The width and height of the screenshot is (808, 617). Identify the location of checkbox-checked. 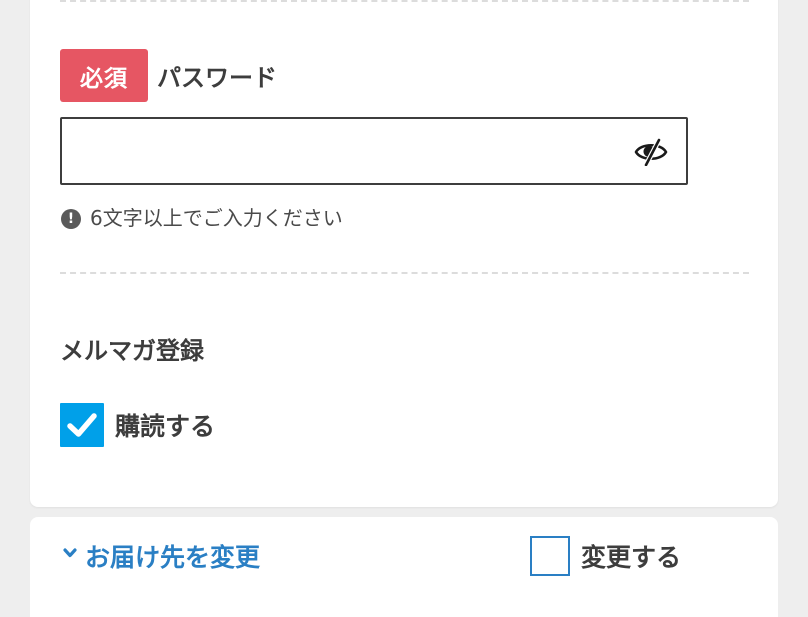
(82, 425).